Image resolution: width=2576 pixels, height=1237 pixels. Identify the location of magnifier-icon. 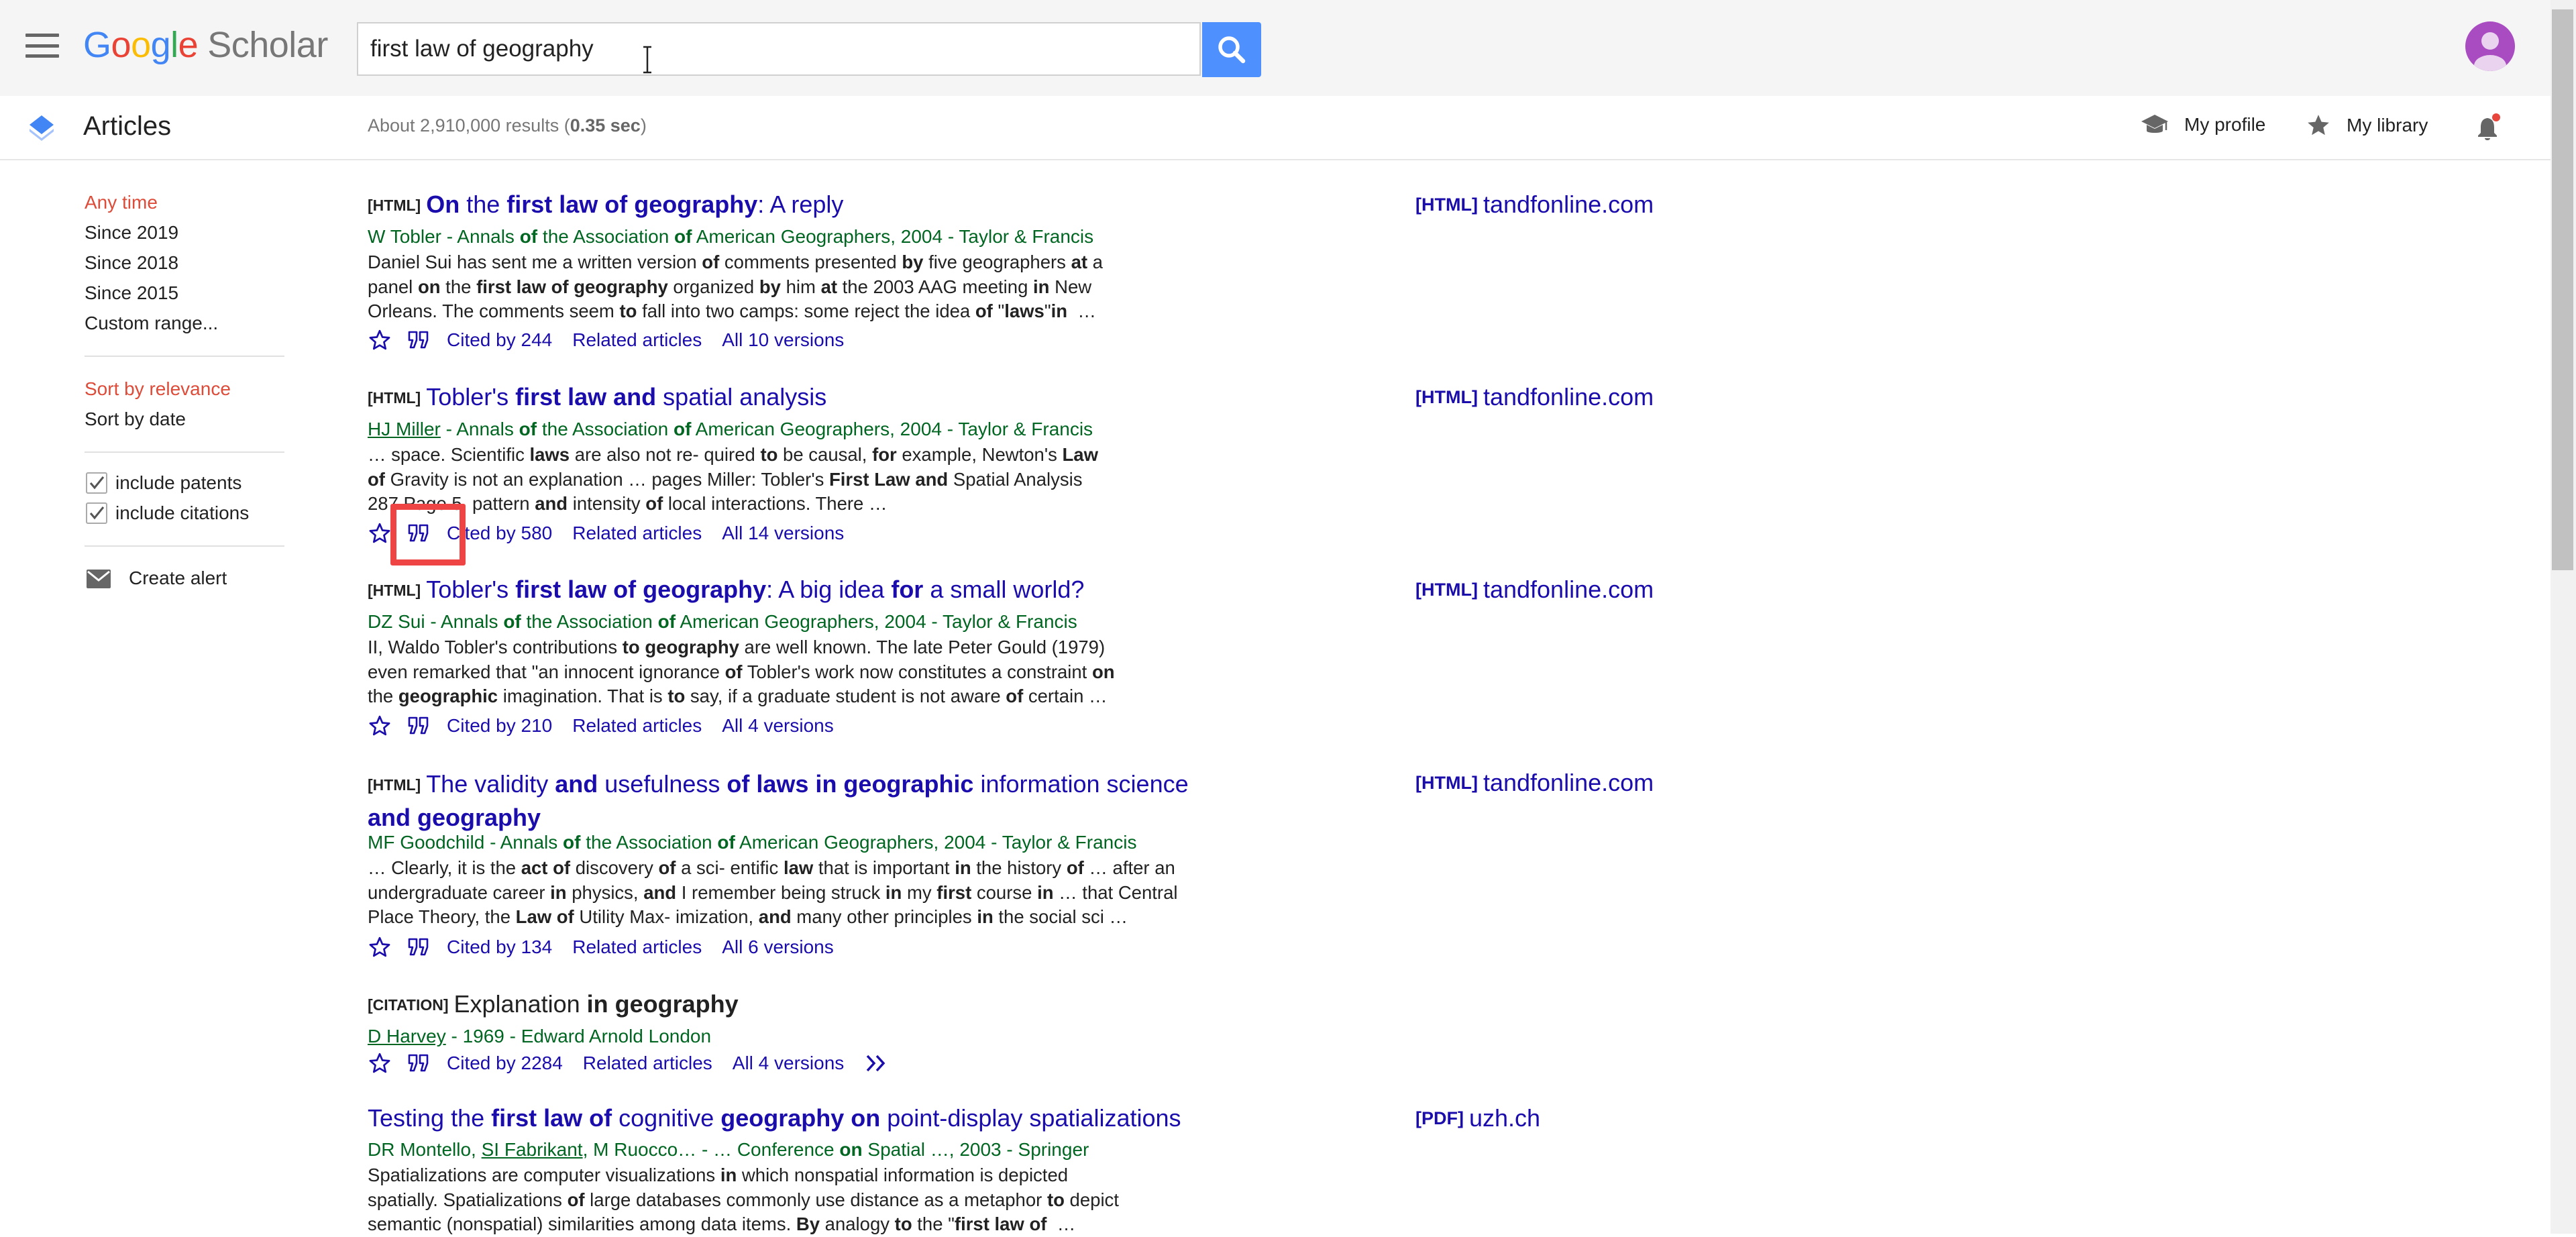
(1232, 50).